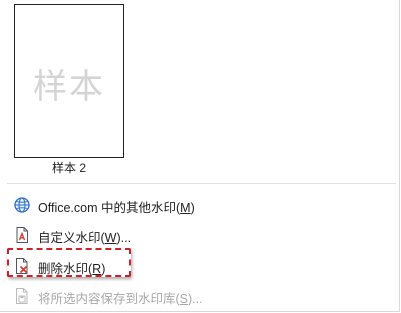  I want to click on globe-icon, so click(22, 205).